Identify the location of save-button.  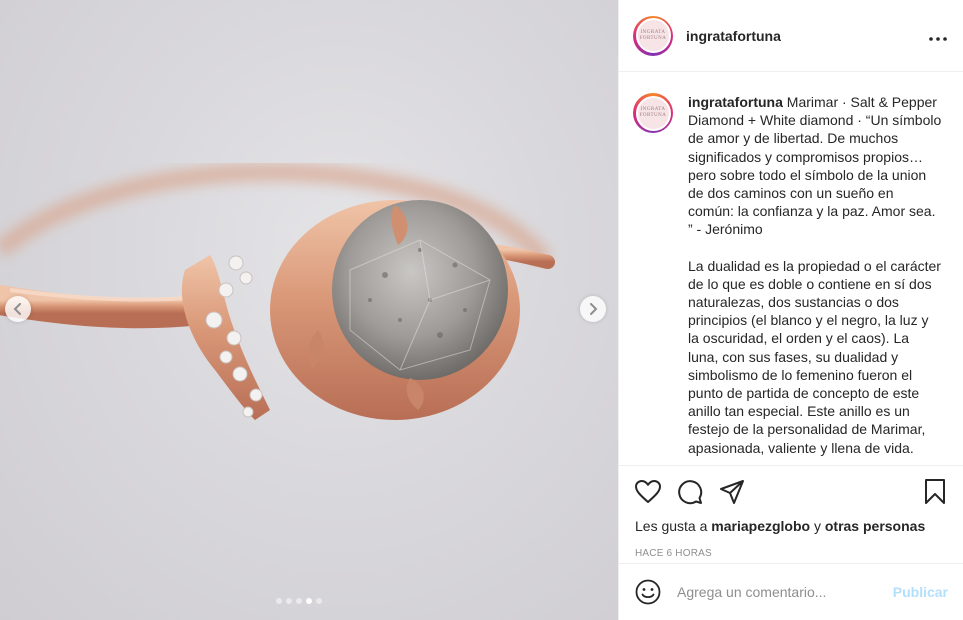
(935, 492).